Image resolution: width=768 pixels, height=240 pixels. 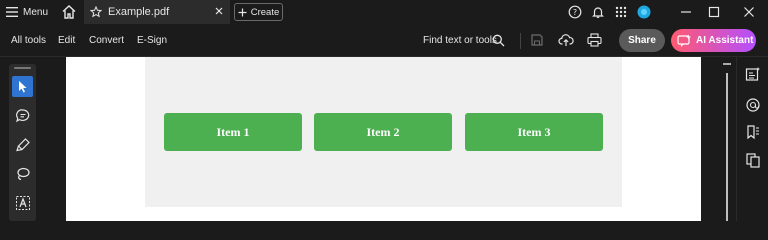 I want to click on scroll-thumb, so click(x=727, y=147).